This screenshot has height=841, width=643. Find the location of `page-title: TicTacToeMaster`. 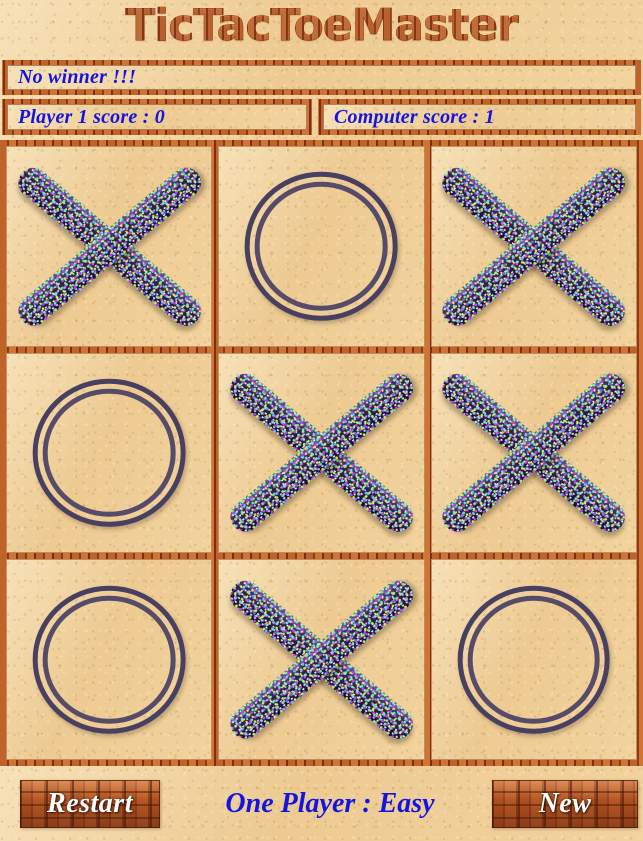

page-title: TicTacToeMaster is located at coordinates (321, 27).